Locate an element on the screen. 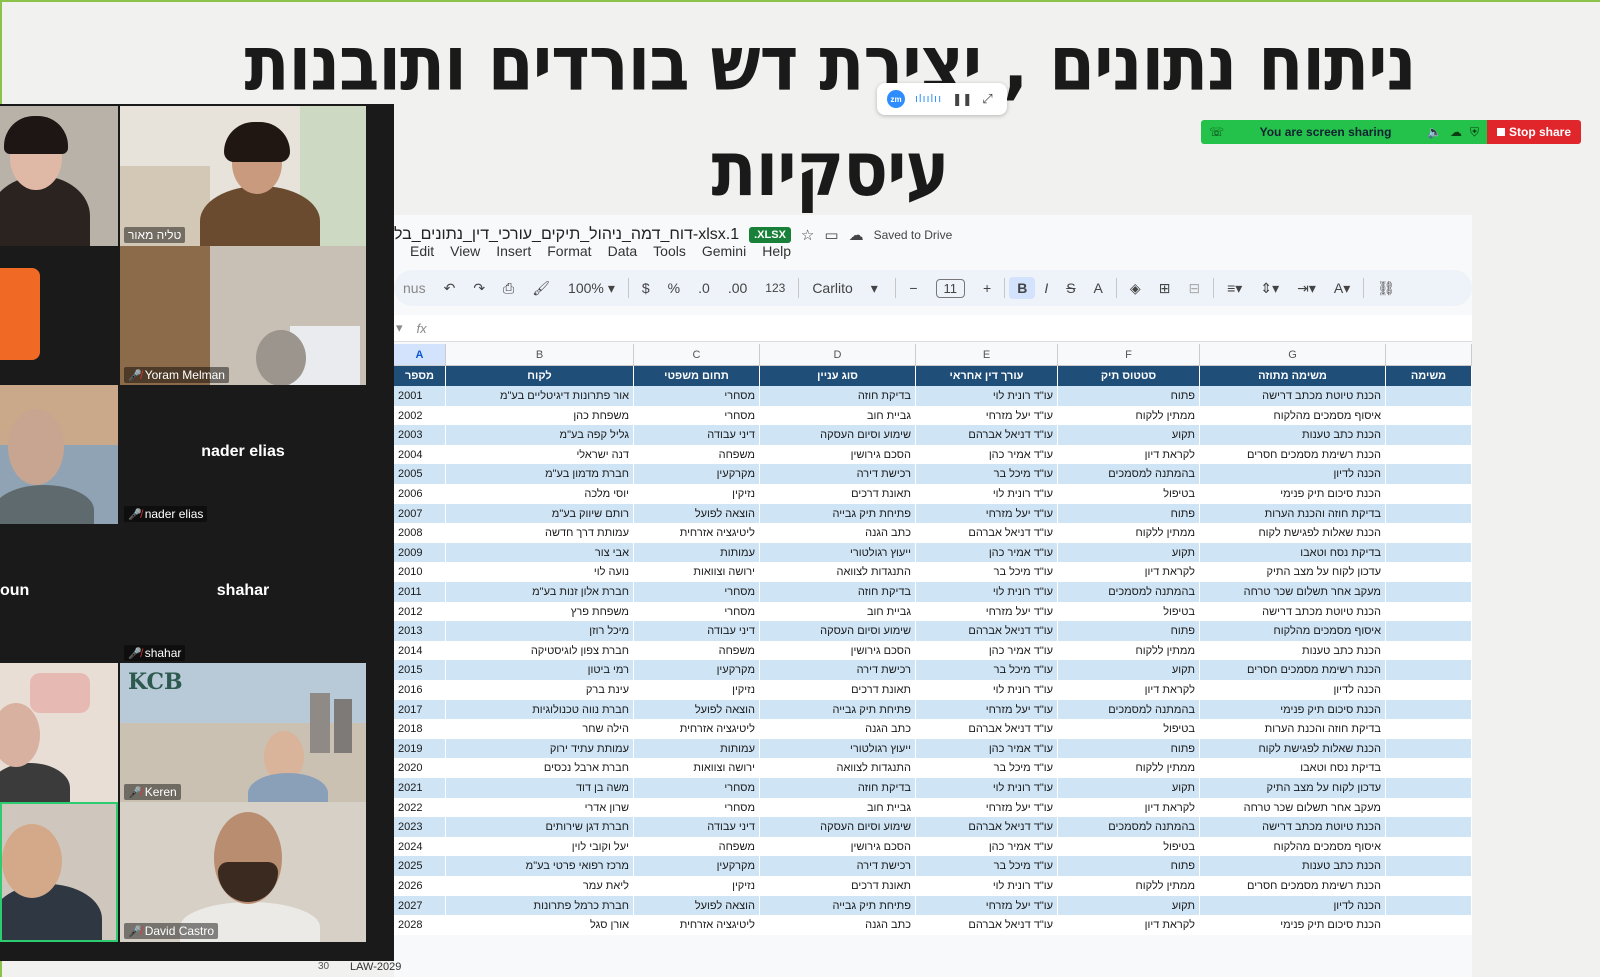 Image resolution: width=1600 pixels, height=977 pixels. table-cell: ליטיגציה אזרחית is located at coordinates (697, 925).